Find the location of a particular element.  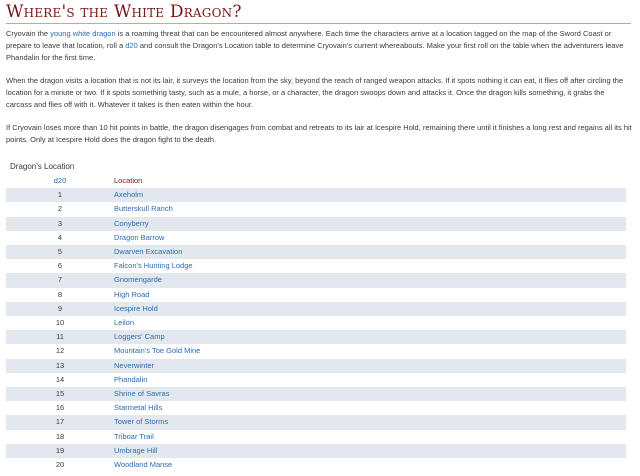

location-link: Leilon is located at coordinates (370, 323).